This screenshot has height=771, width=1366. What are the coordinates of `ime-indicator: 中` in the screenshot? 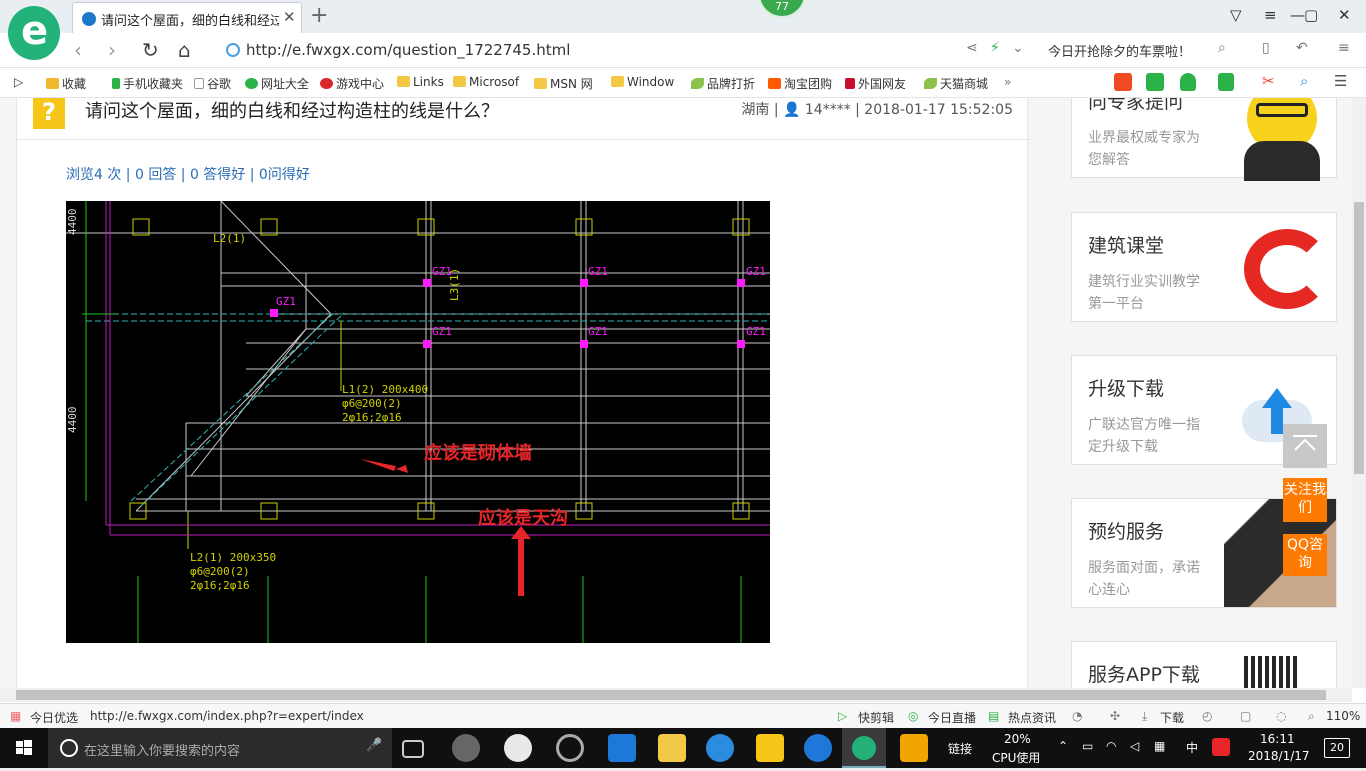 It's located at (1192, 747).